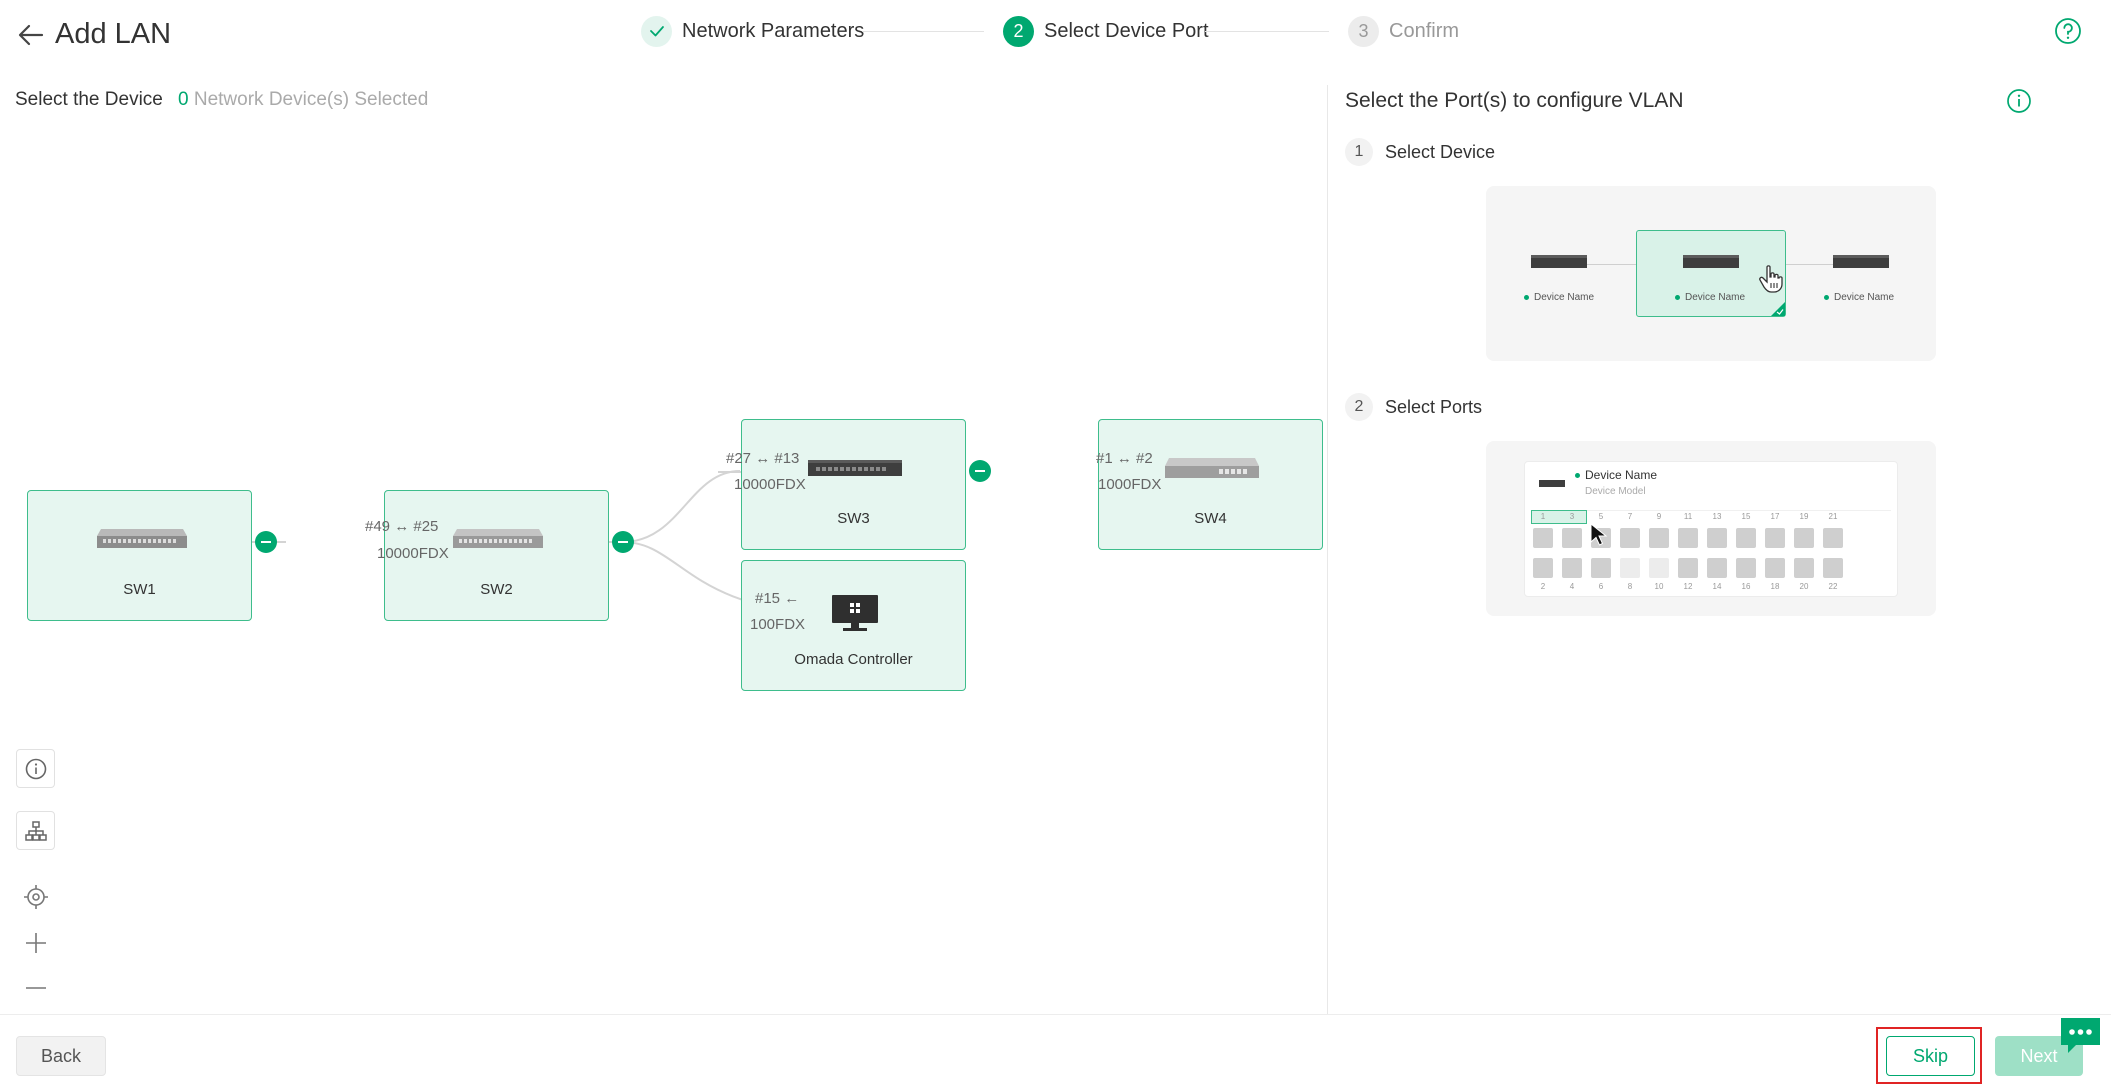 The image size is (2111, 1090). I want to click on info-button, so click(35, 768).